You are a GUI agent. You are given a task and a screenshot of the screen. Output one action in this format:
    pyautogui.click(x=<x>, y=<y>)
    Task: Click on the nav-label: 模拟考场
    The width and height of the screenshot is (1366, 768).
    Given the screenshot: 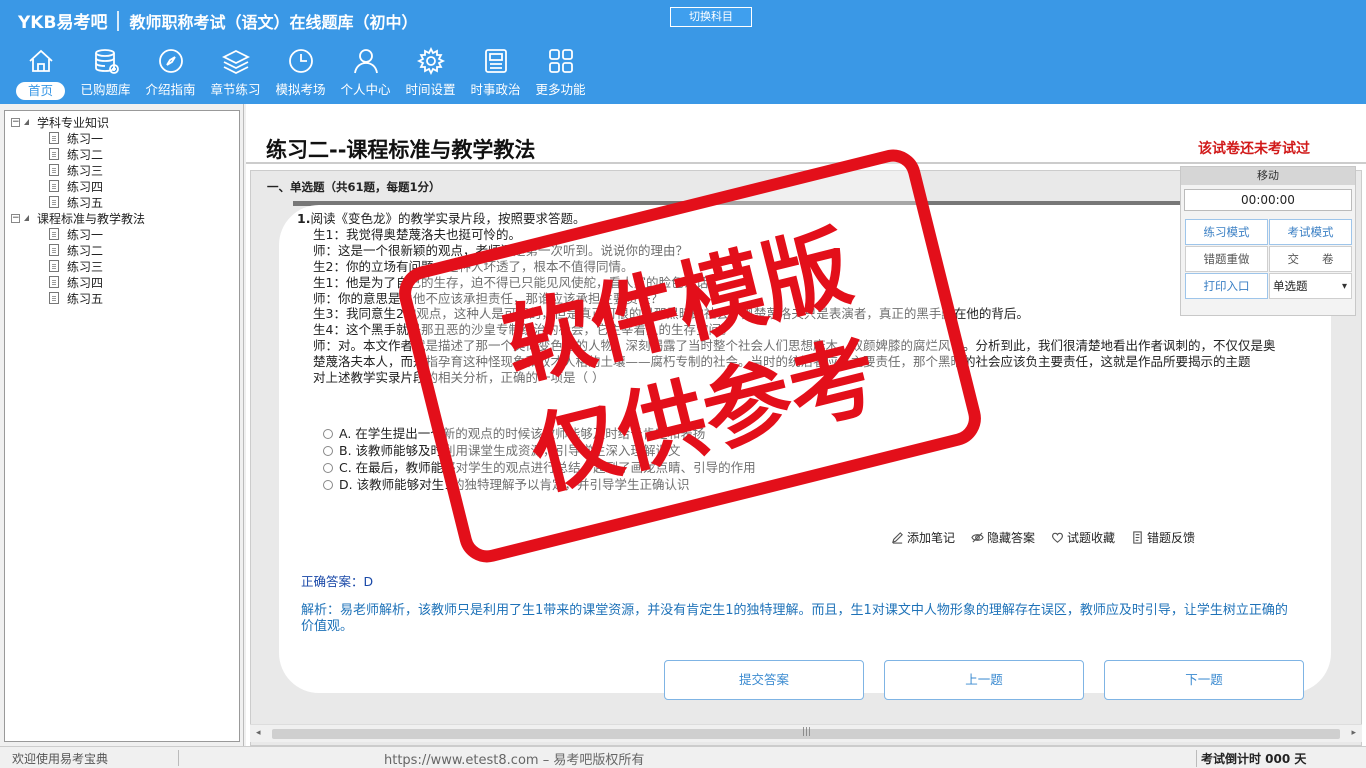 What is the action you would take?
    pyautogui.click(x=300, y=89)
    